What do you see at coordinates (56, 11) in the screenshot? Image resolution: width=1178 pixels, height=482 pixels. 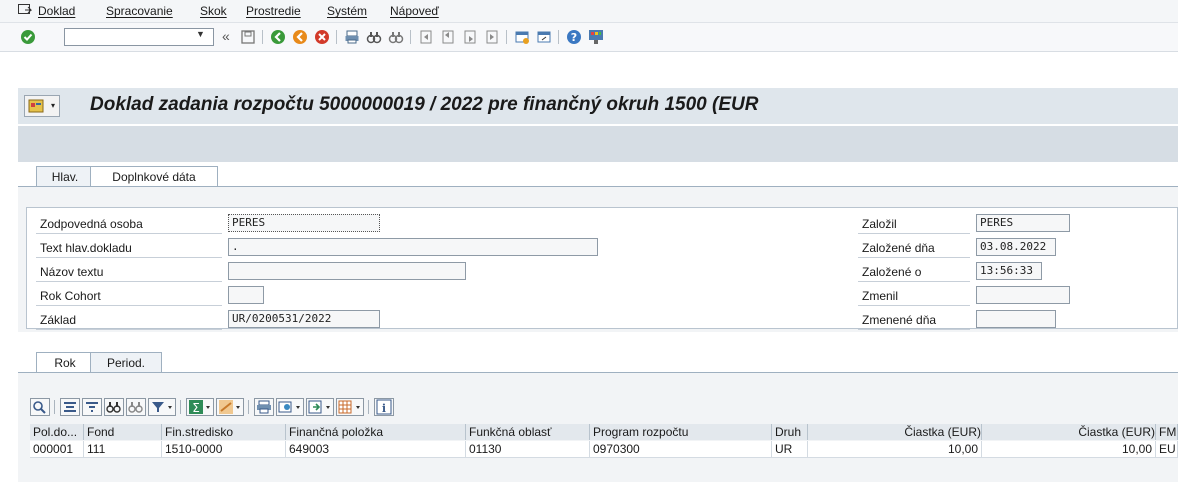 I see `menu-doklad: Doklad` at bounding box center [56, 11].